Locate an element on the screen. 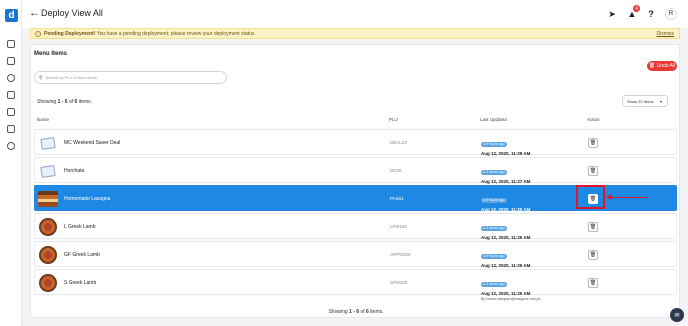 The width and height of the screenshot is (688, 326). menu-icon is located at coordinates (11, 112).